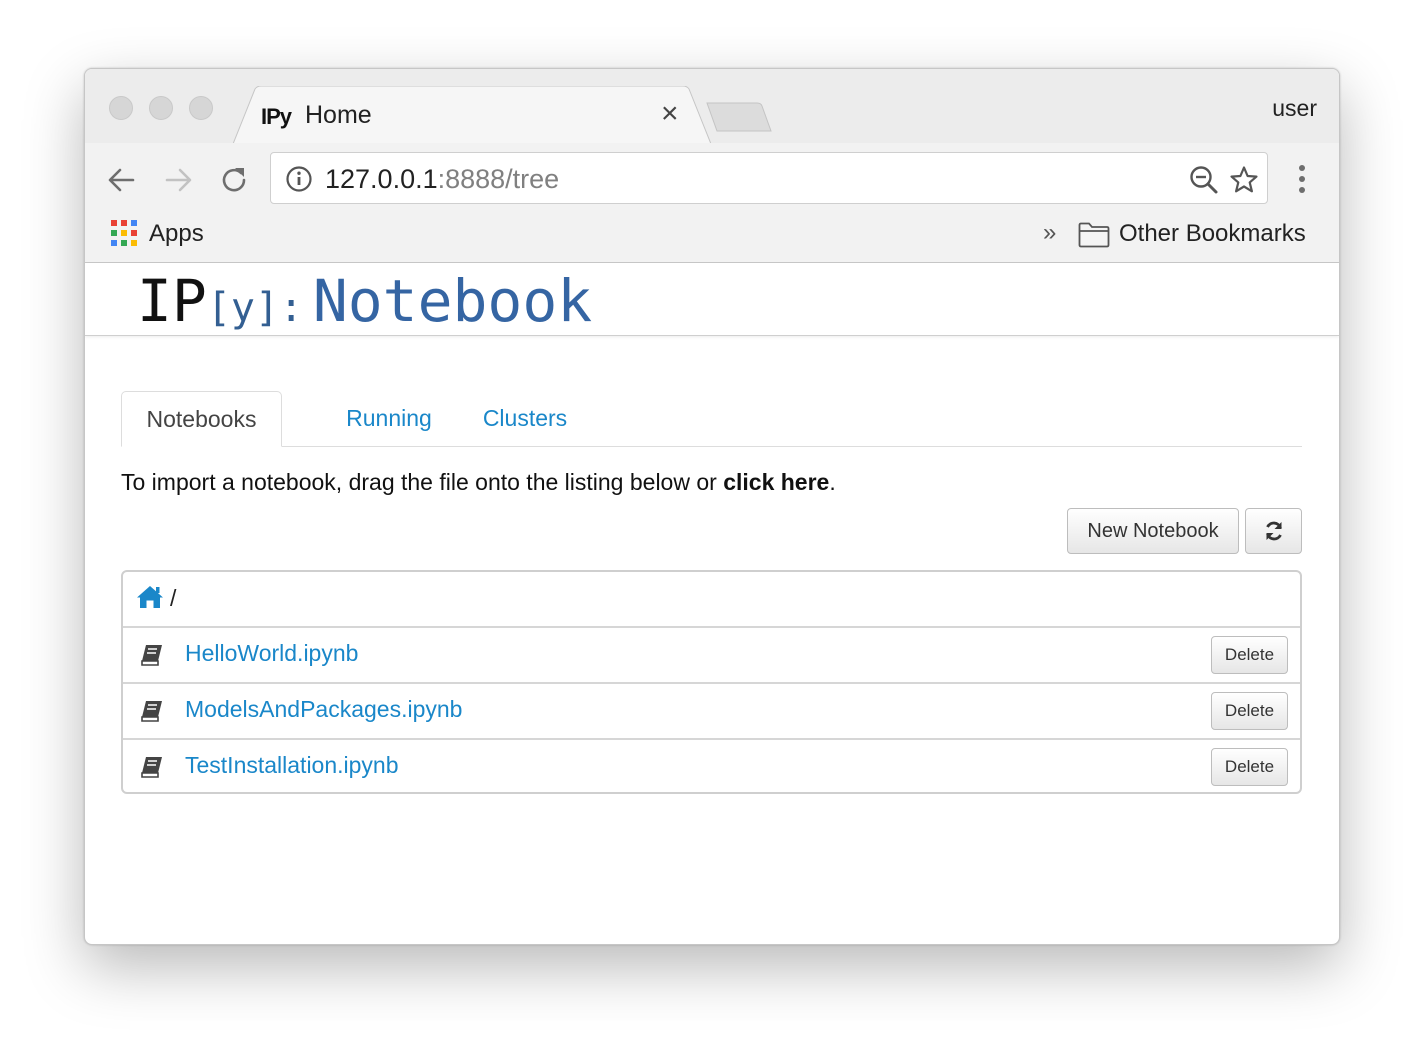  Describe the element at coordinates (381, 179) in the screenshot. I see `url-host: 127.0.0.1` at that location.